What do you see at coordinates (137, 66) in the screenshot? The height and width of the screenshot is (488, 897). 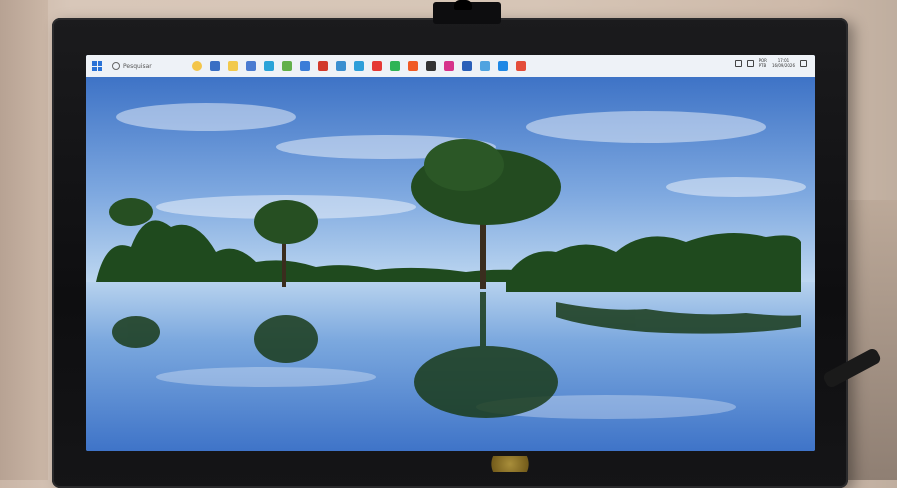 I see `search-placeholder: Pesquisar` at bounding box center [137, 66].